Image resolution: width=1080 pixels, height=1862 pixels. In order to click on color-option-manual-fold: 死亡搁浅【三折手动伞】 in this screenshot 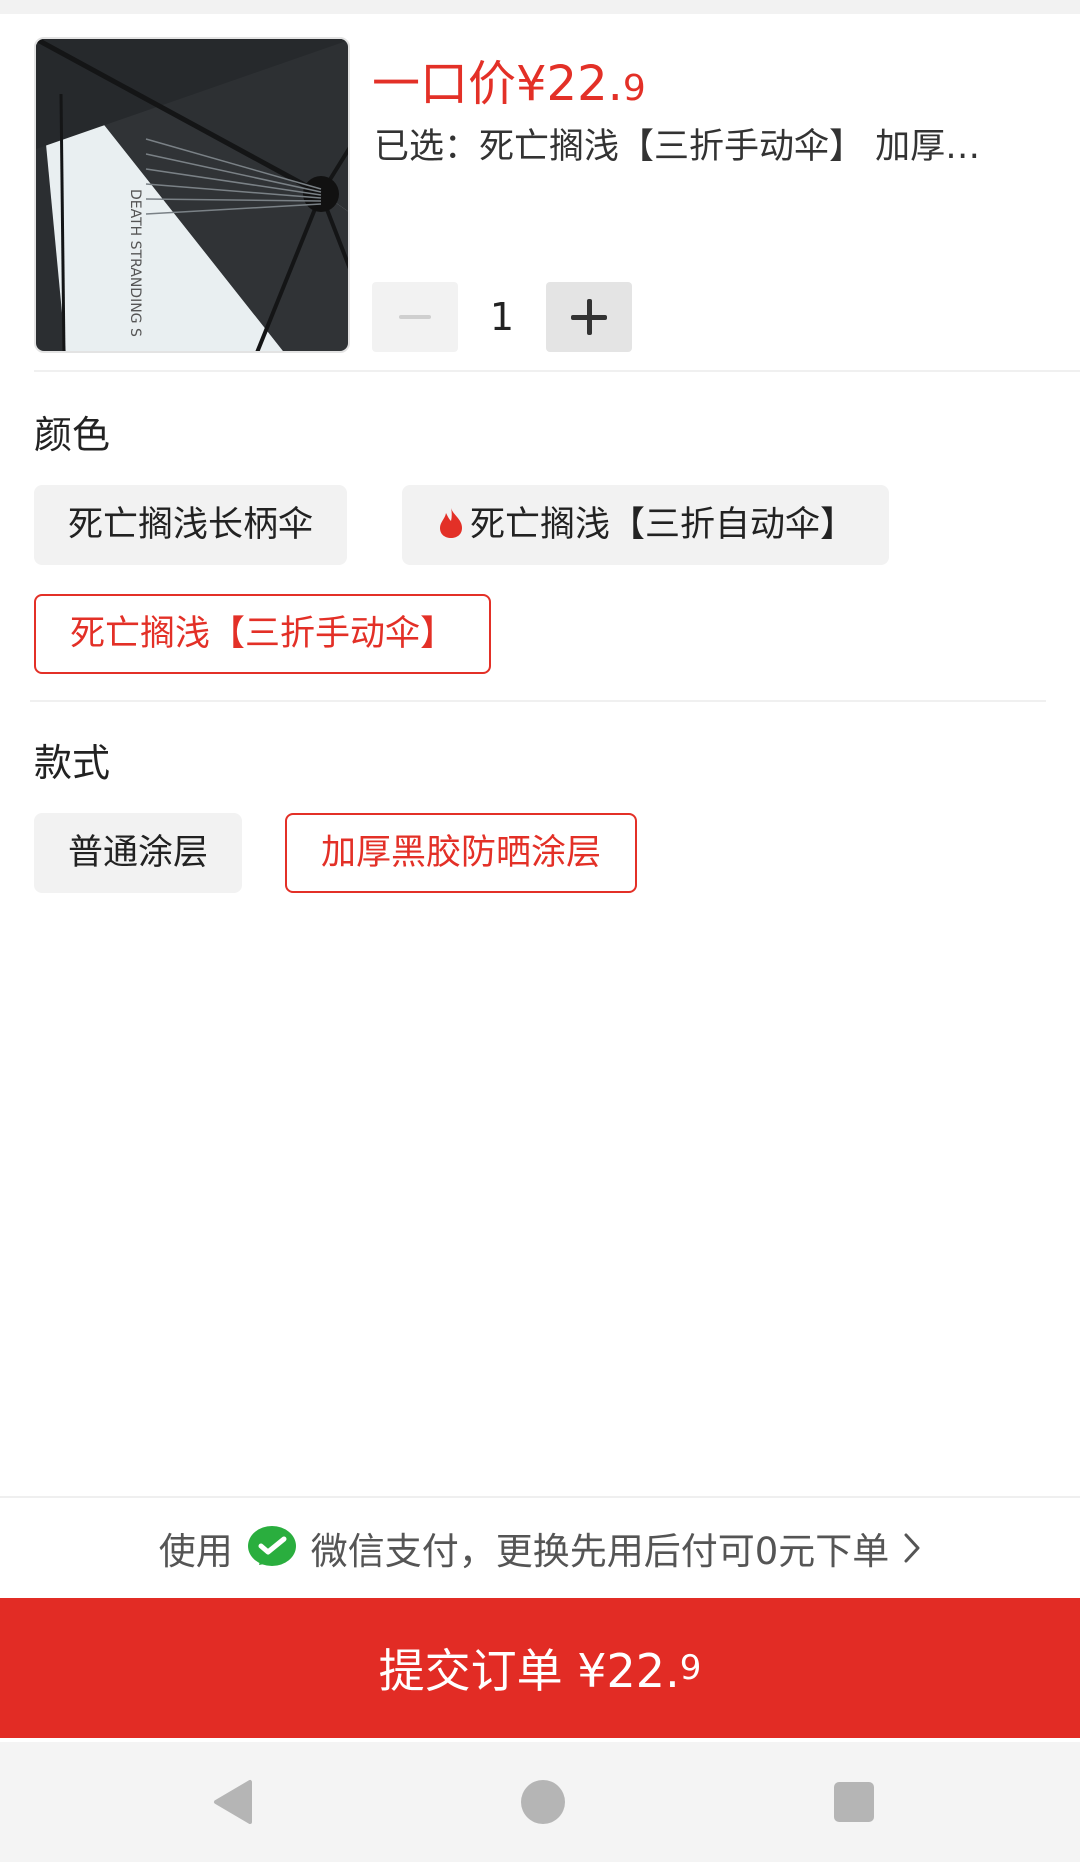, I will do `click(263, 634)`.